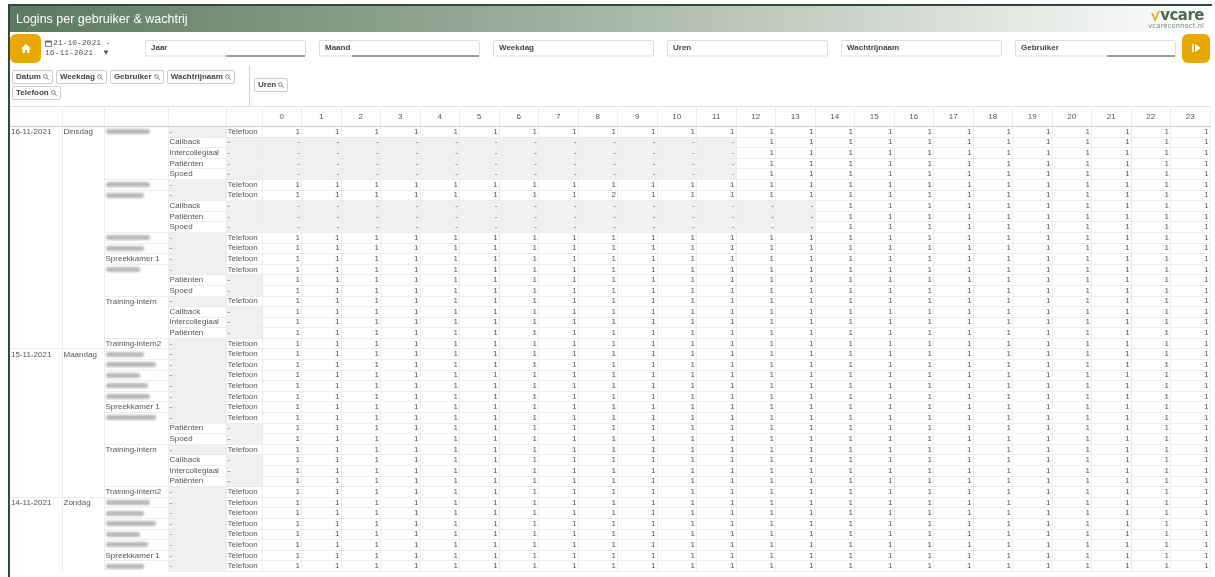  I want to click on filter-field: Maand, so click(399, 48).